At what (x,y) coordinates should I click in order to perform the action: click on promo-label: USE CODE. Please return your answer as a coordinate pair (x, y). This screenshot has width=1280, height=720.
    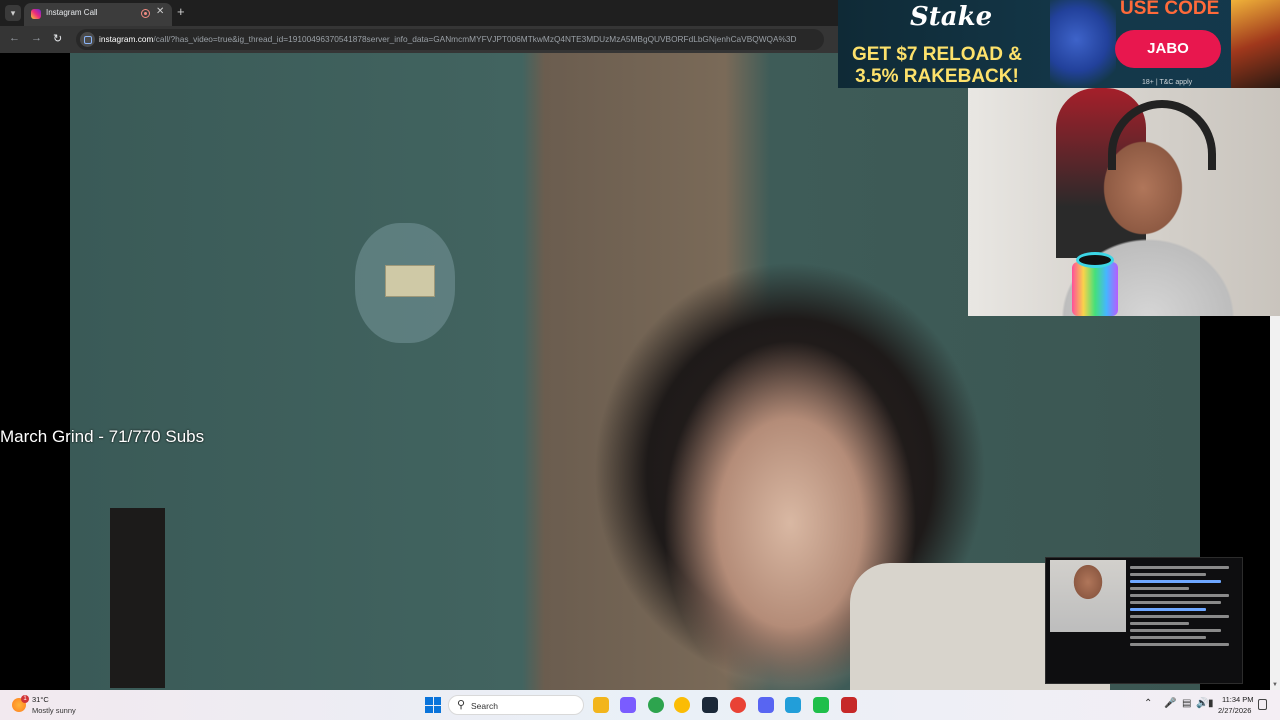
    Looking at the image, I should click on (1170, 9).